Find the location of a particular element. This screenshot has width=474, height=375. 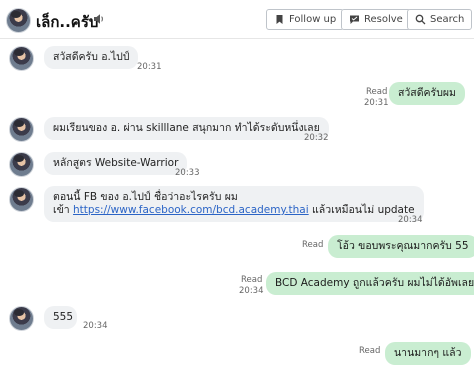

incoming-message: 555 is located at coordinates (60, 317).